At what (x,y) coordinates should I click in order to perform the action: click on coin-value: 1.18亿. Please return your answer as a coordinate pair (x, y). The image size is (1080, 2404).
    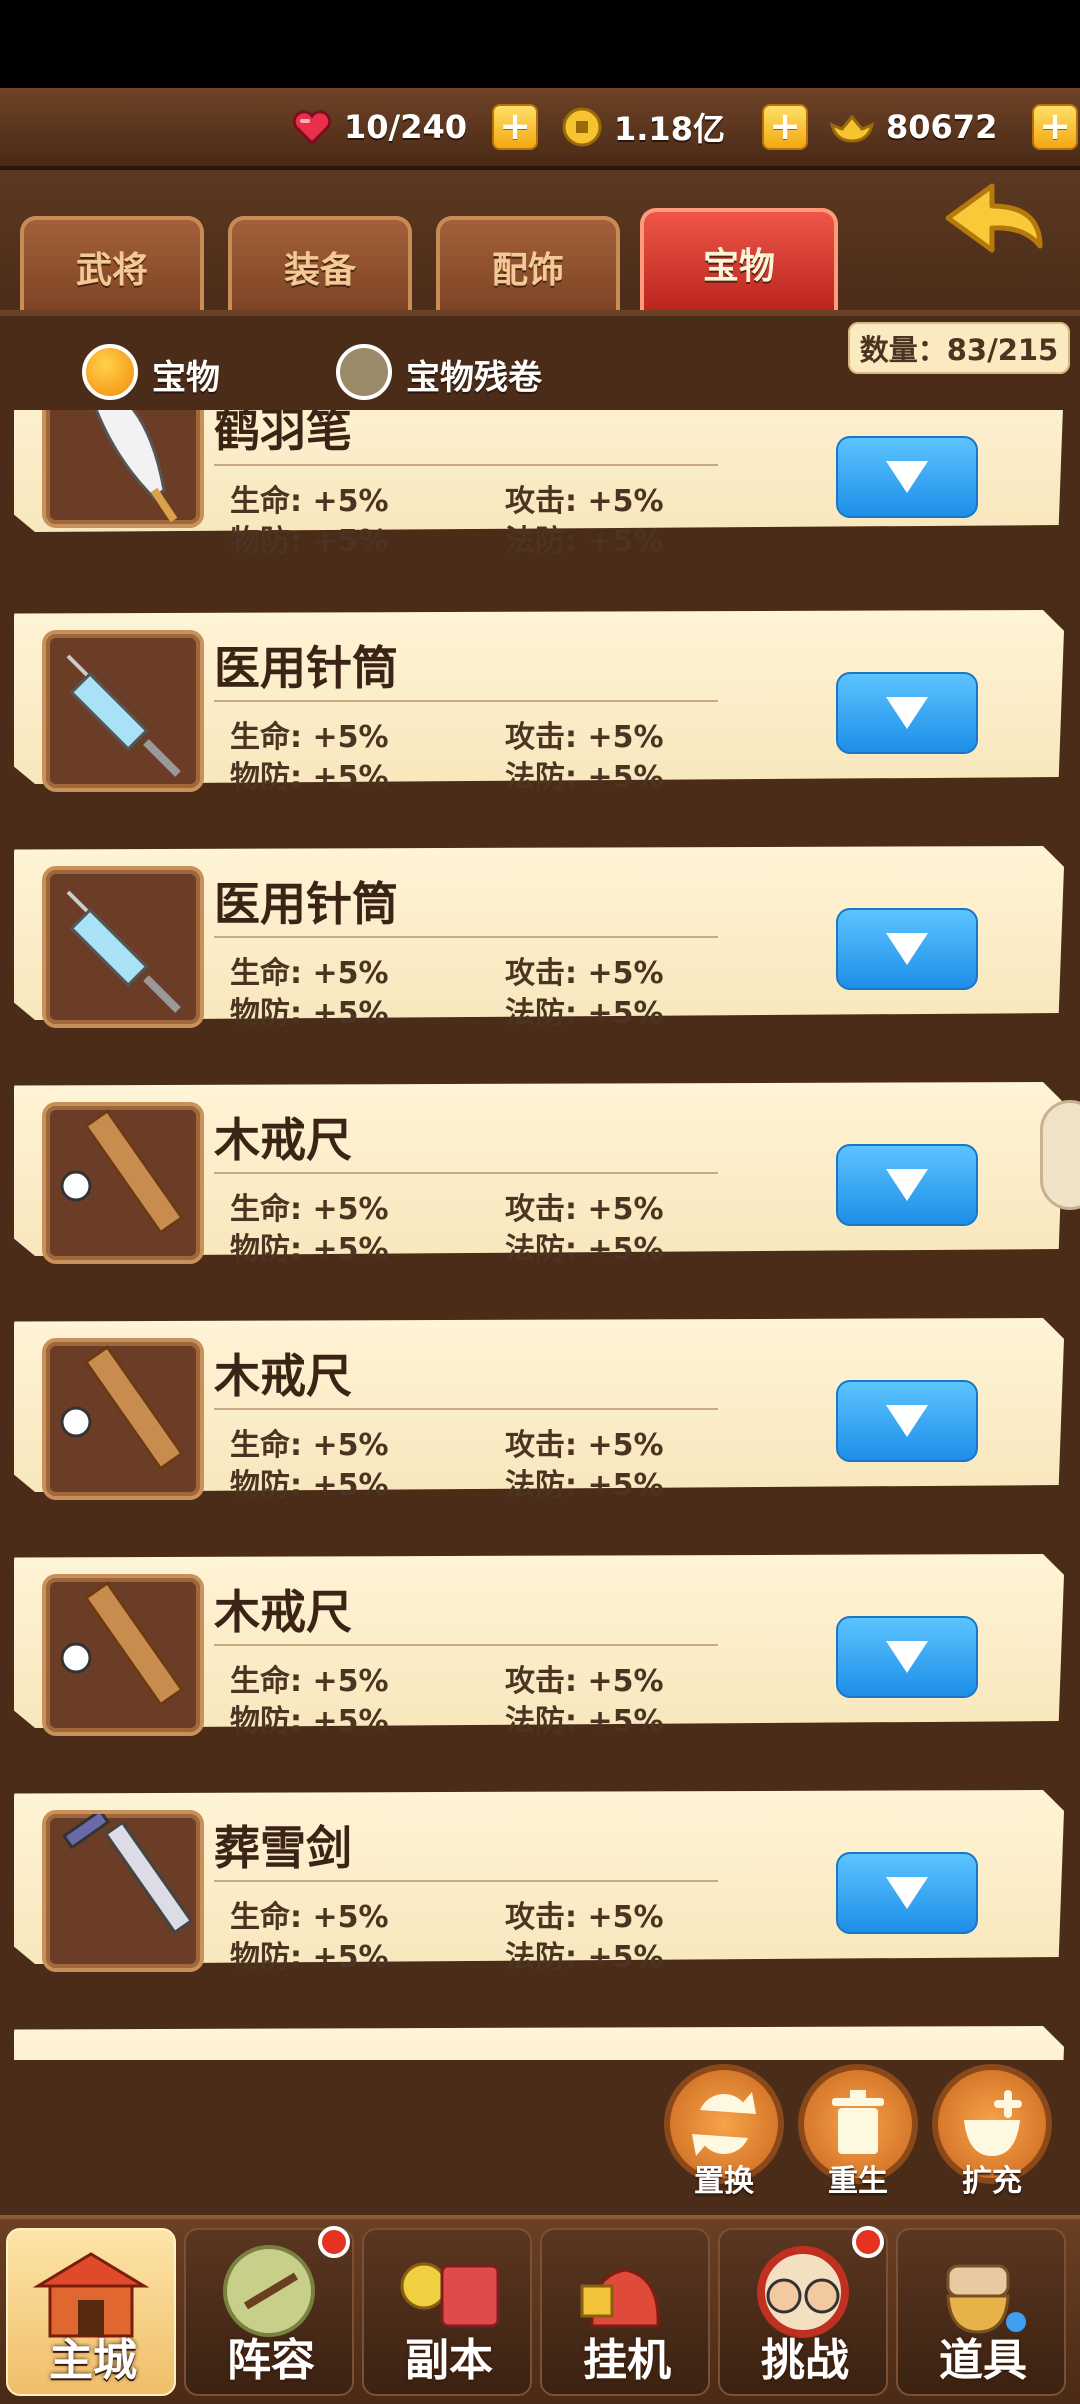
    Looking at the image, I should click on (669, 129).